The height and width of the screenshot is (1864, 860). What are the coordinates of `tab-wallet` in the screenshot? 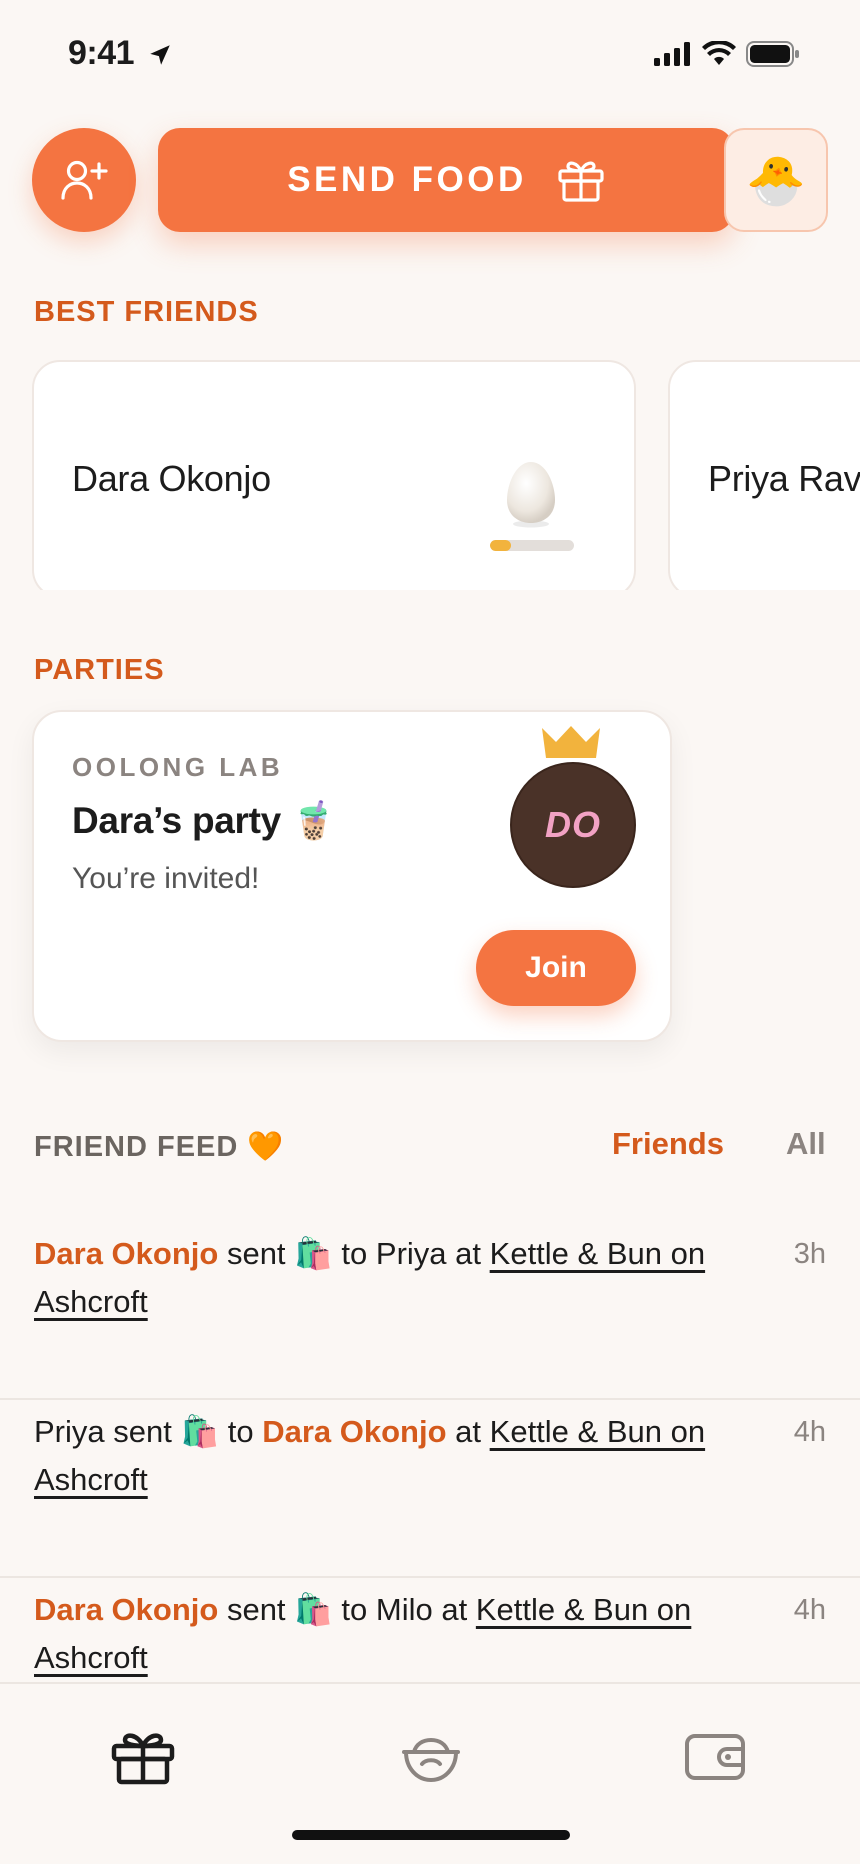 It's located at (715, 1757).